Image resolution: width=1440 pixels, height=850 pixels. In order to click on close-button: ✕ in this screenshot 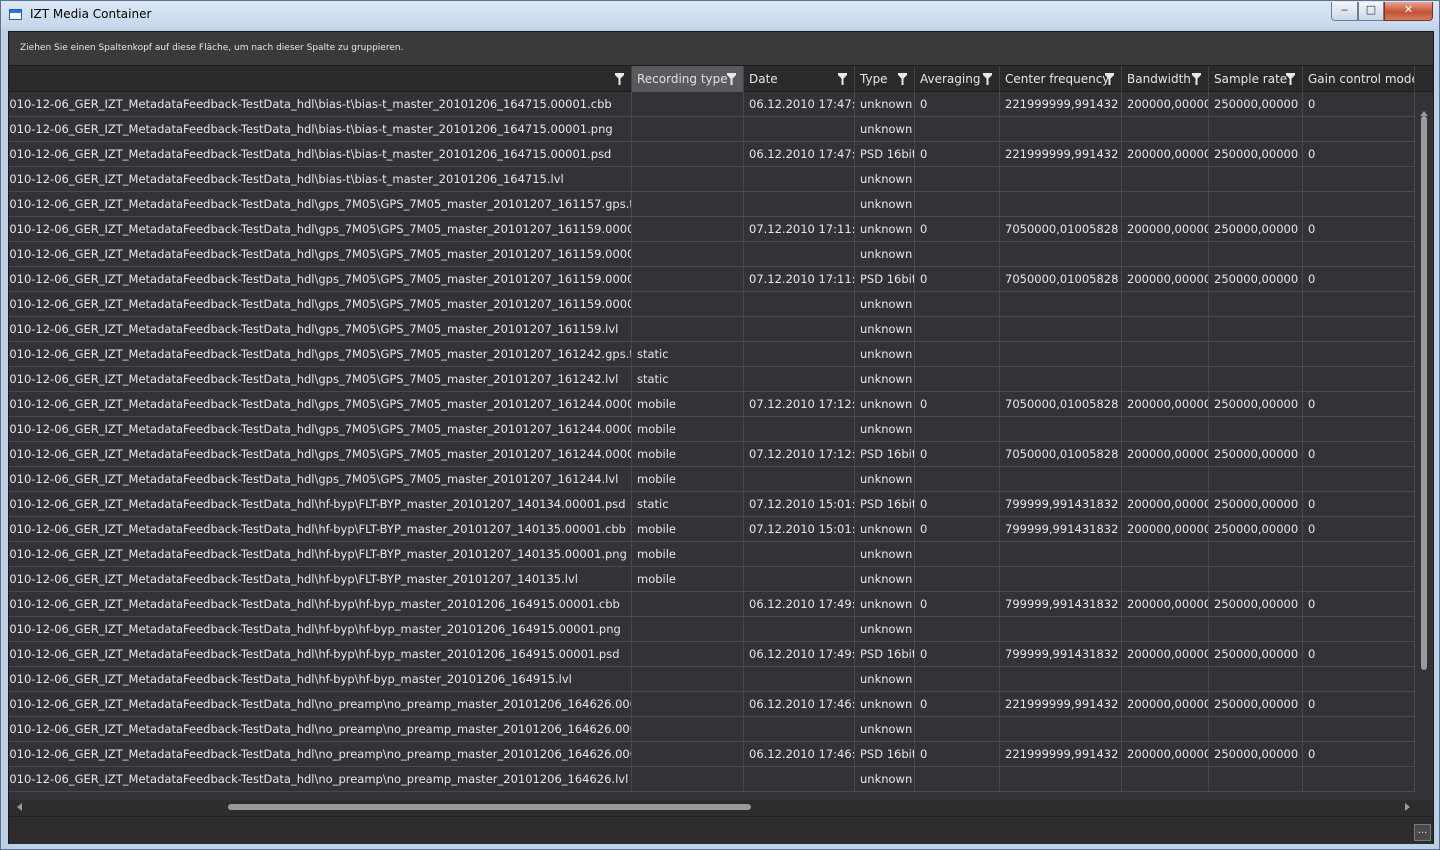, I will do `click(1408, 11)`.